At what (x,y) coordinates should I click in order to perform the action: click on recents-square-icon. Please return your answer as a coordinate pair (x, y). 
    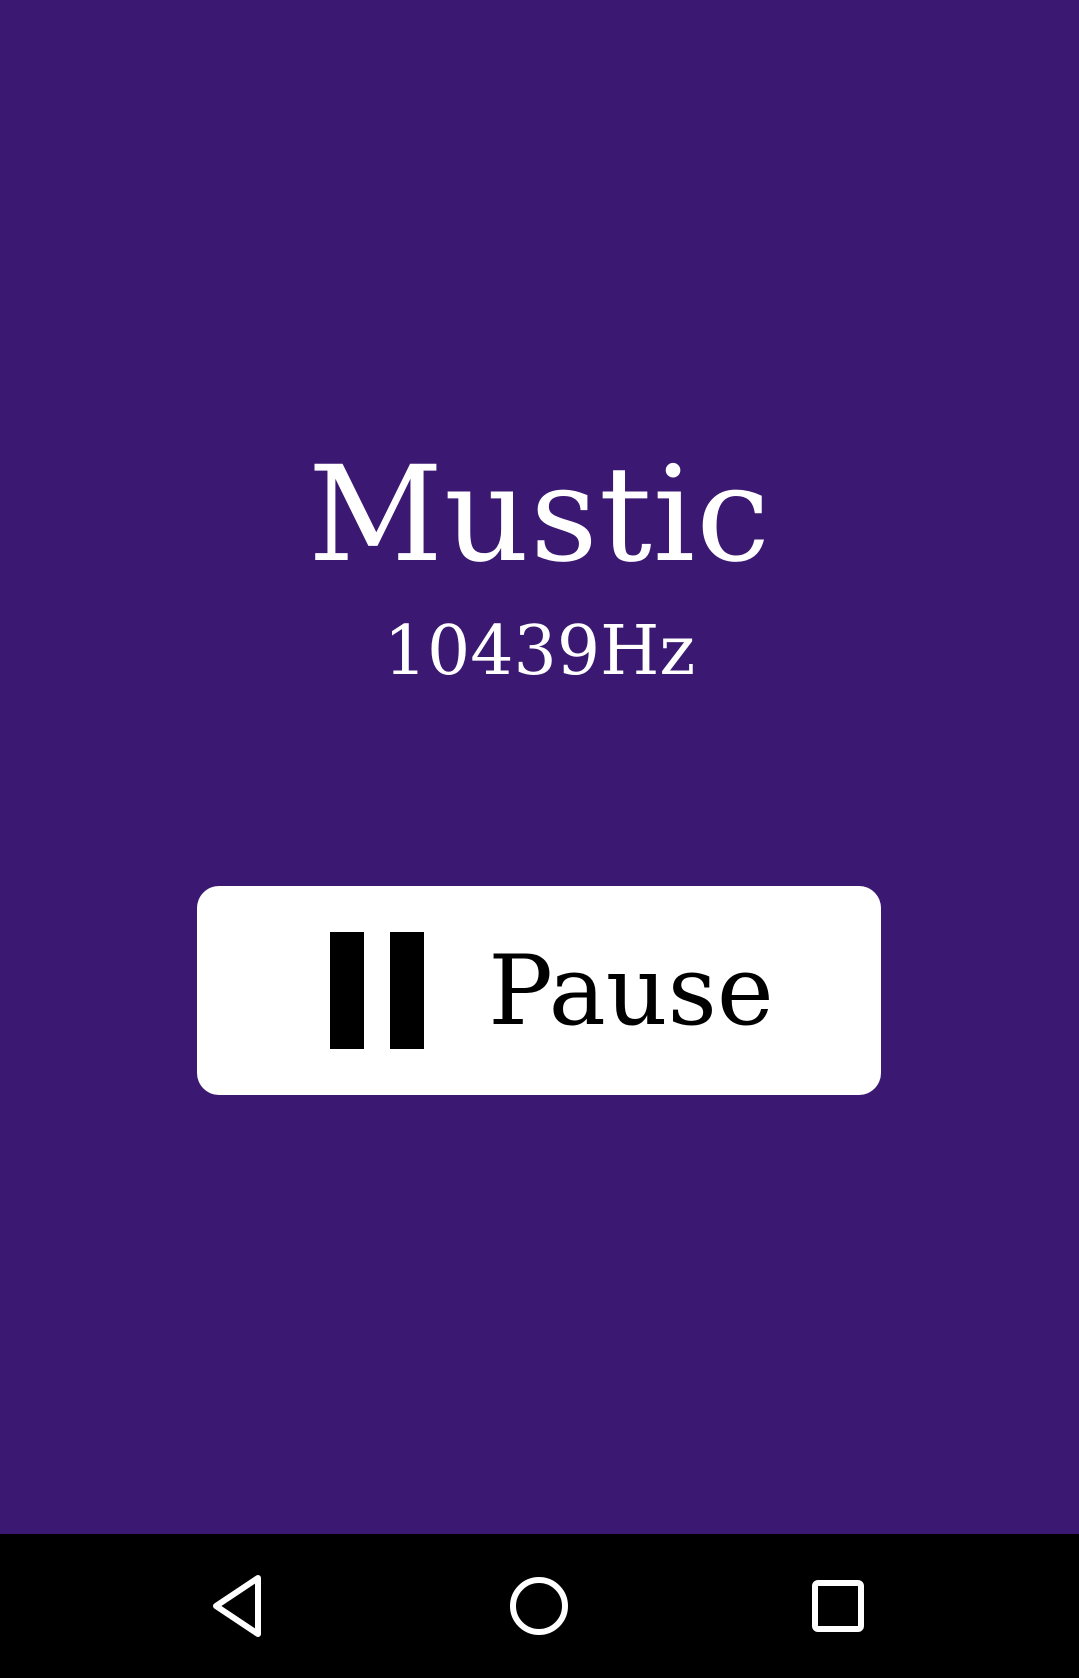
    Looking at the image, I should click on (838, 1606).